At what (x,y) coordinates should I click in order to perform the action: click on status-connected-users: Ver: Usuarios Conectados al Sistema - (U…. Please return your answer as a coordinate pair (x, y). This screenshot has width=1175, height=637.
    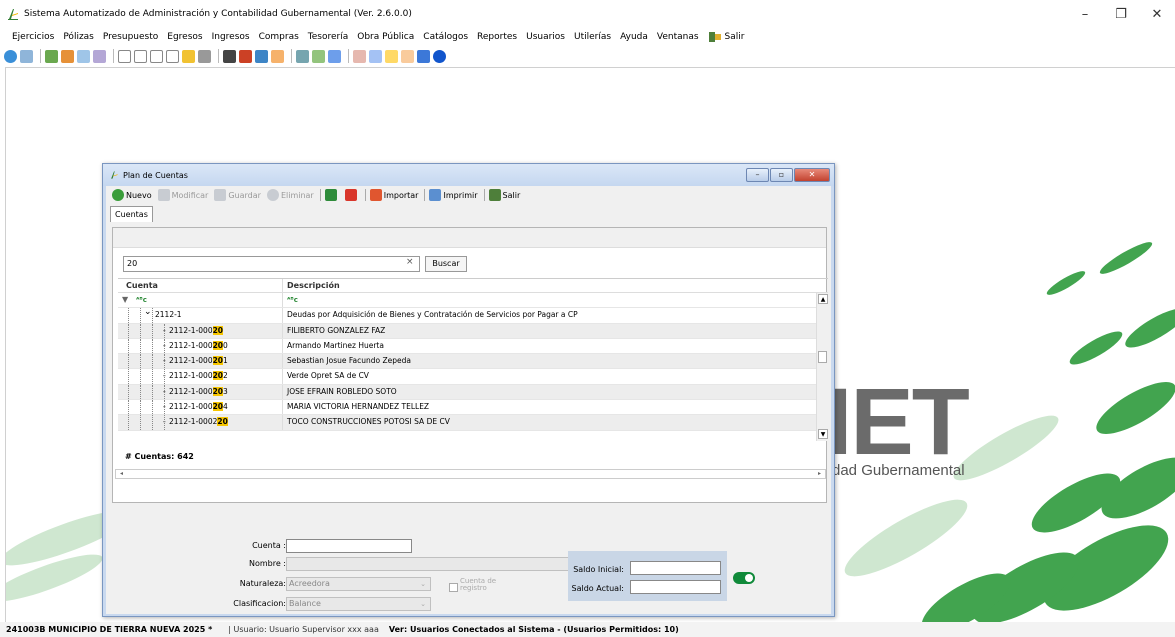
    Looking at the image, I should click on (534, 629).